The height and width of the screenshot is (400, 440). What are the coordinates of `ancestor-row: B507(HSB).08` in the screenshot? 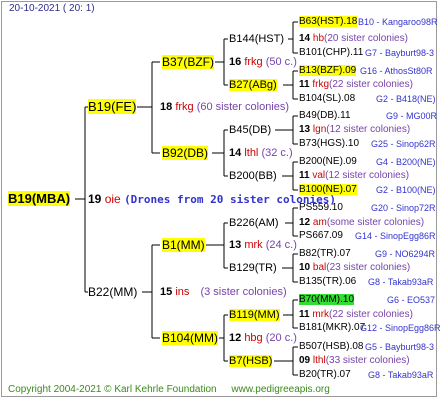 It's located at (331, 347).